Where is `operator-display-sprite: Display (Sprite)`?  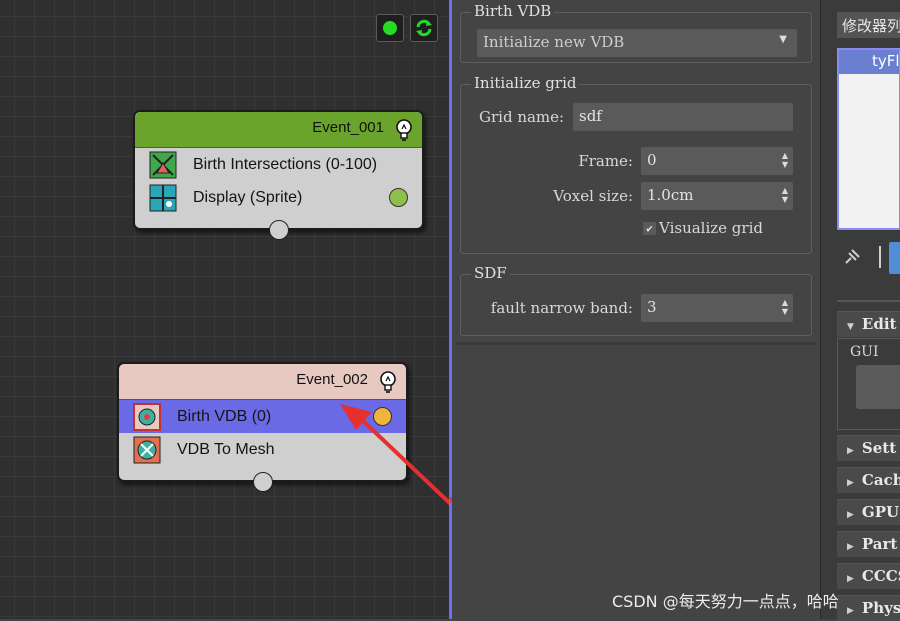 operator-display-sprite: Display (Sprite) is located at coordinates (278, 197).